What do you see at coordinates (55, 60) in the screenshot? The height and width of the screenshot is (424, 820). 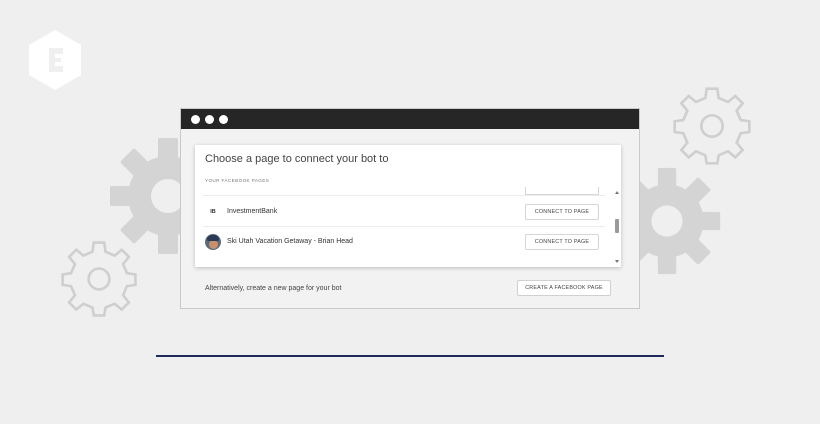 I see `brand-logo-icon` at bounding box center [55, 60].